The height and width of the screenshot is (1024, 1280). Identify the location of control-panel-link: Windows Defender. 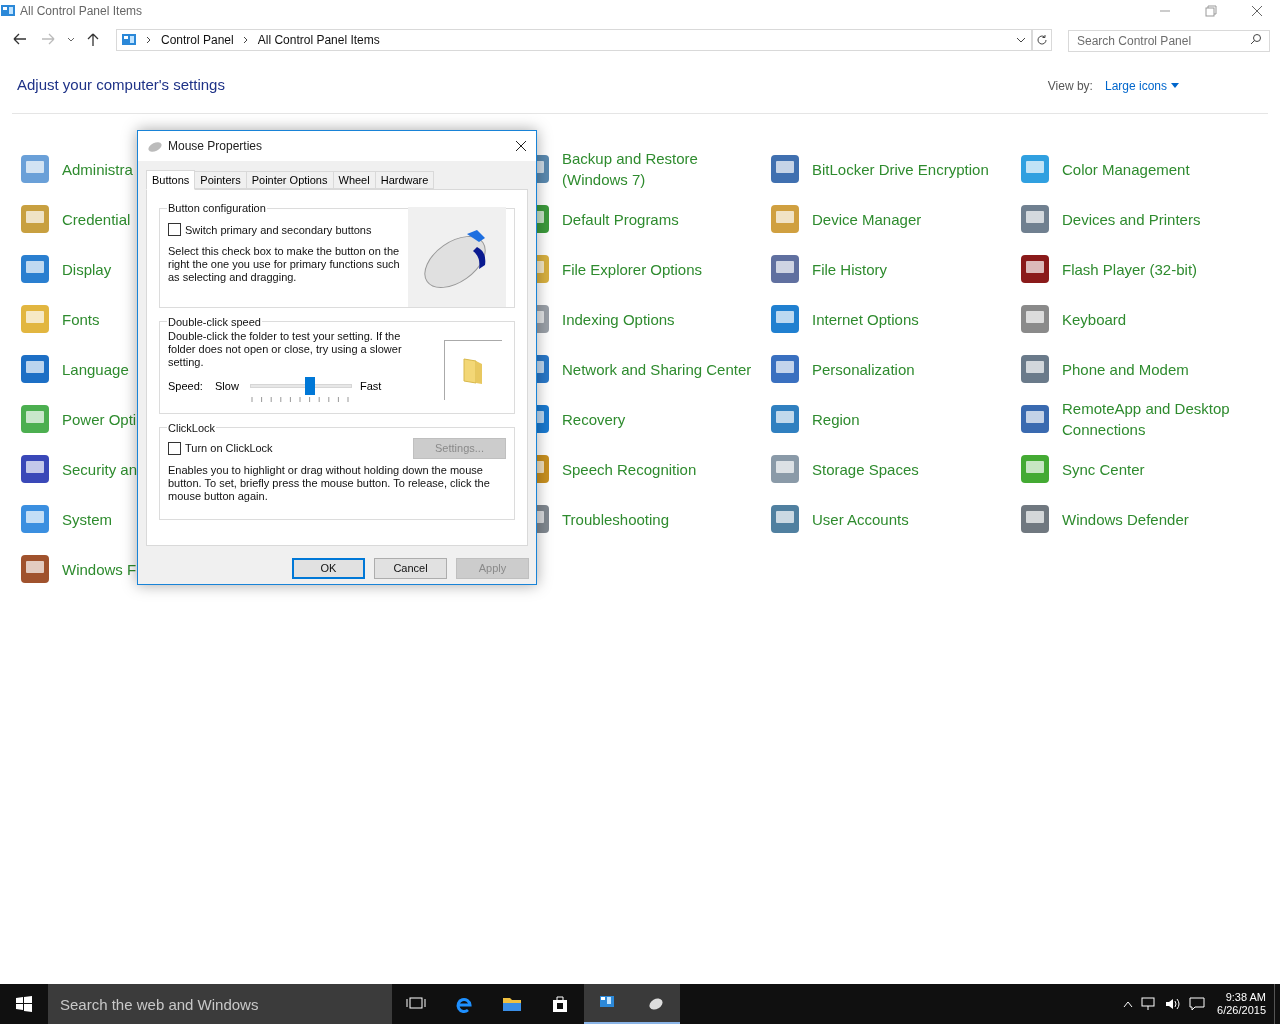
(1157, 519).